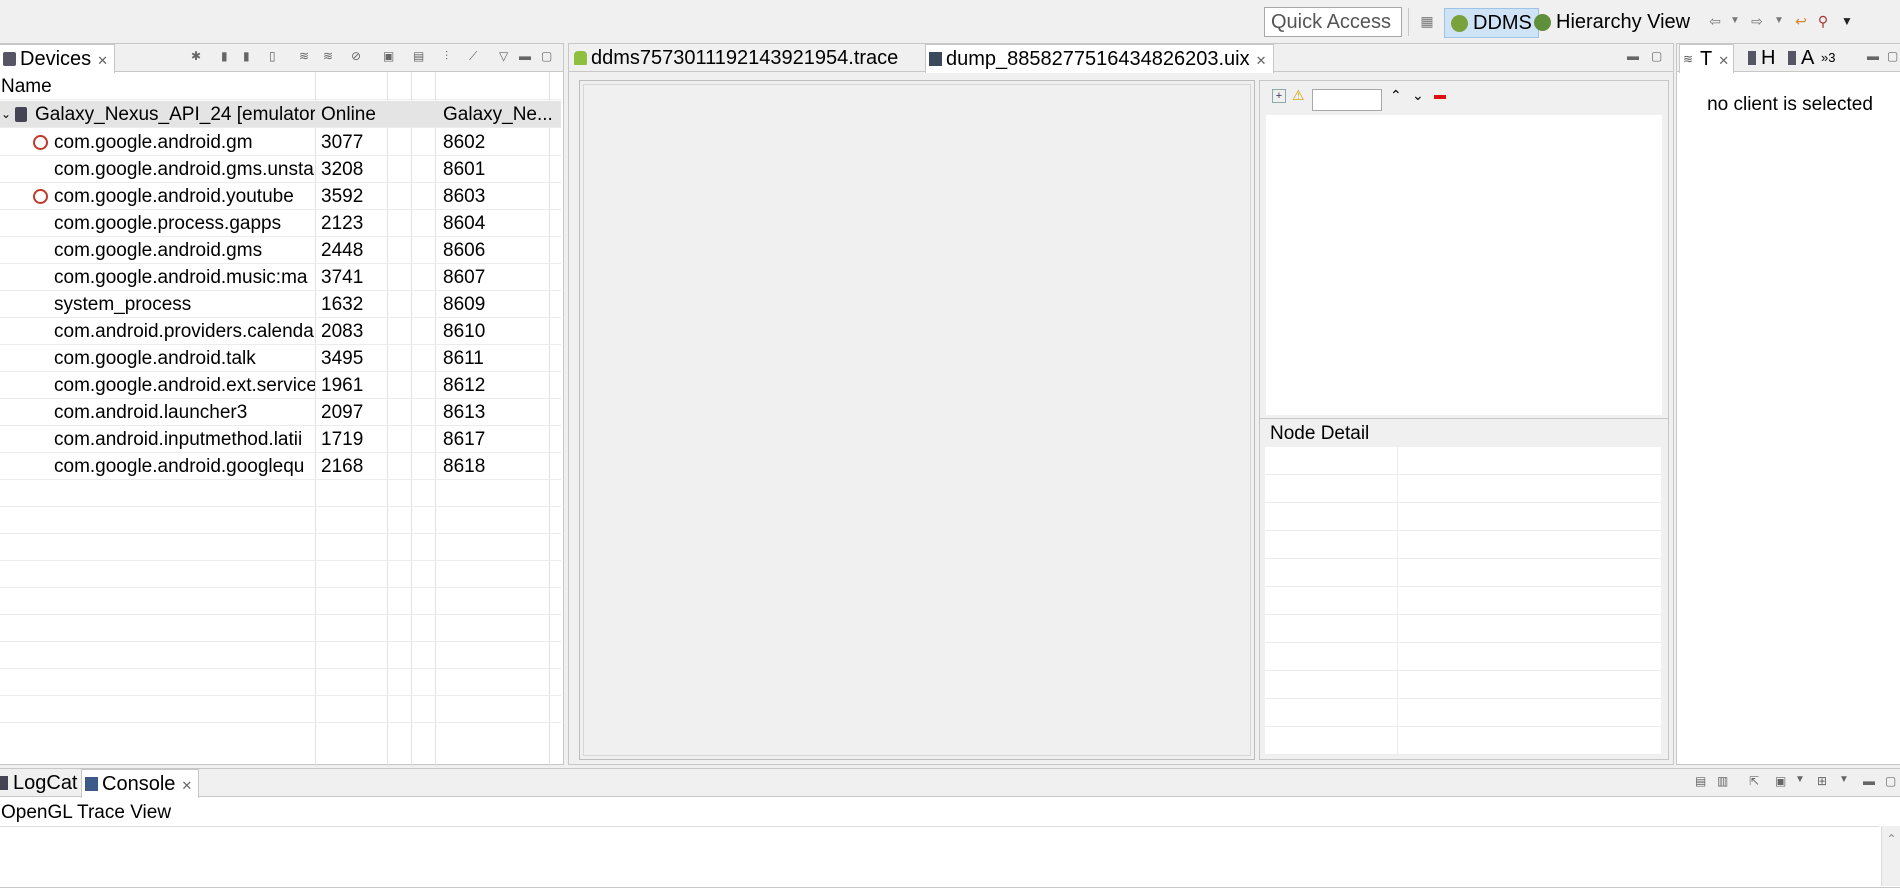 This screenshot has height=888, width=1900. What do you see at coordinates (935, 59) in the screenshot?
I see `hierarchy-dump-icon` at bounding box center [935, 59].